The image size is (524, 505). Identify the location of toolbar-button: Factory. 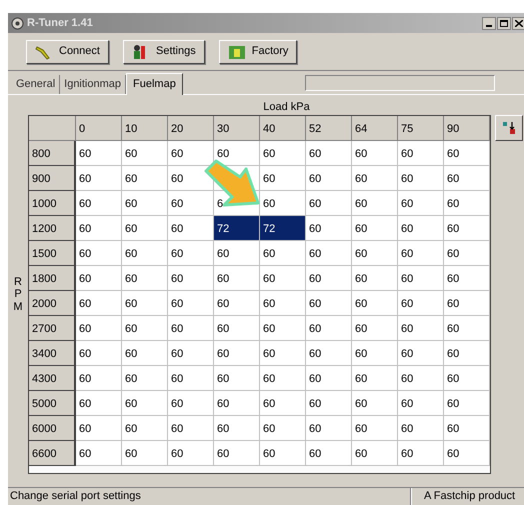
(258, 52).